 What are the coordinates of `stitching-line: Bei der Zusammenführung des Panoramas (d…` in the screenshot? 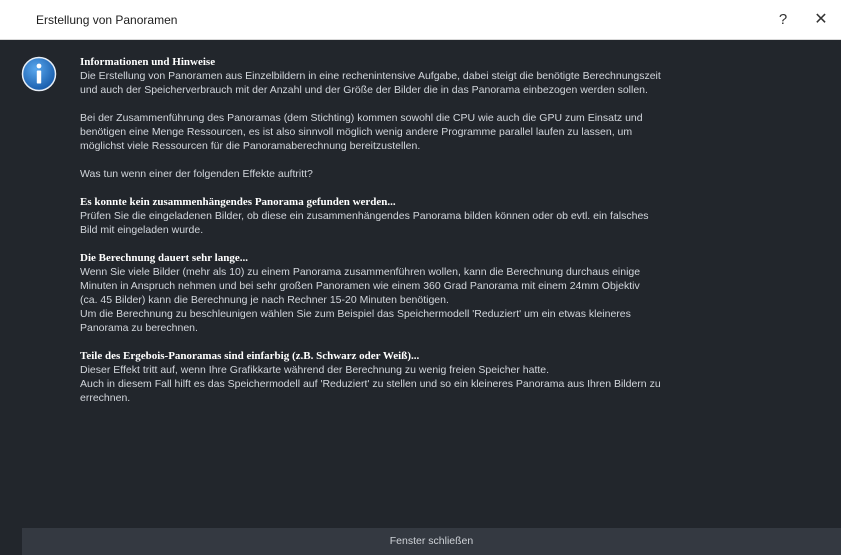 It's located at (361, 118).